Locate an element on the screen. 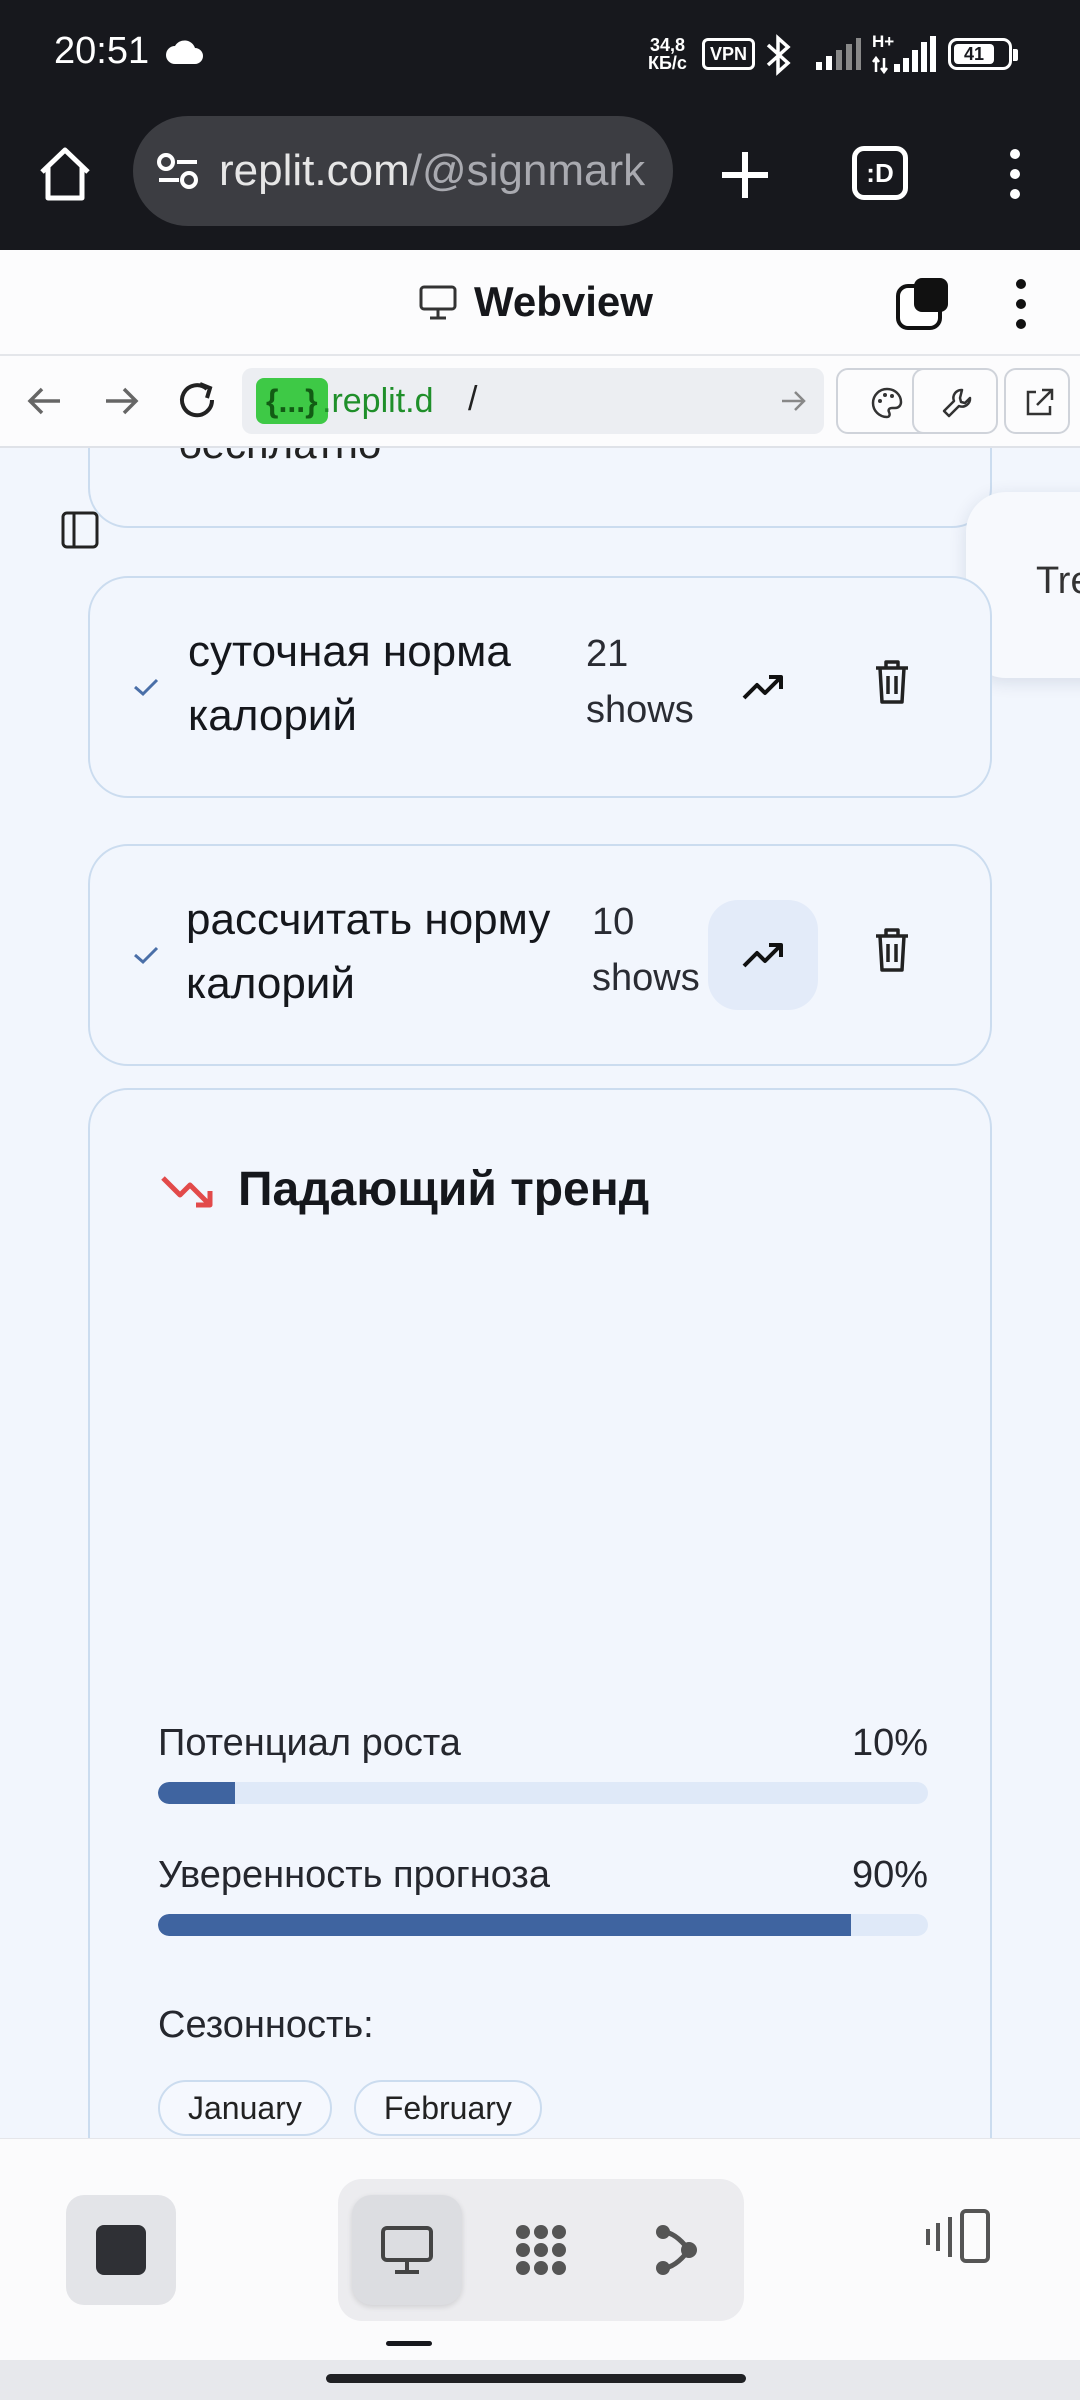  signal-icon is located at coordinates (838, 54).